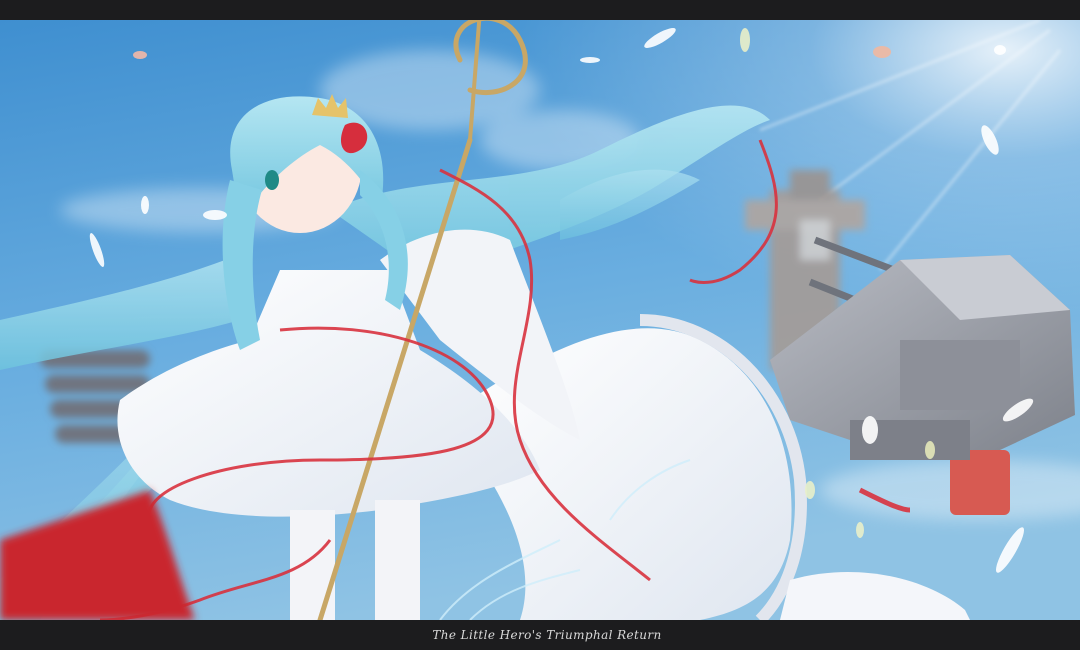 The height and width of the screenshot is (650, 1080). Describe the element at coordinates (540, 10) in the screenshot. I see `letterbox-top-bar` at that location.